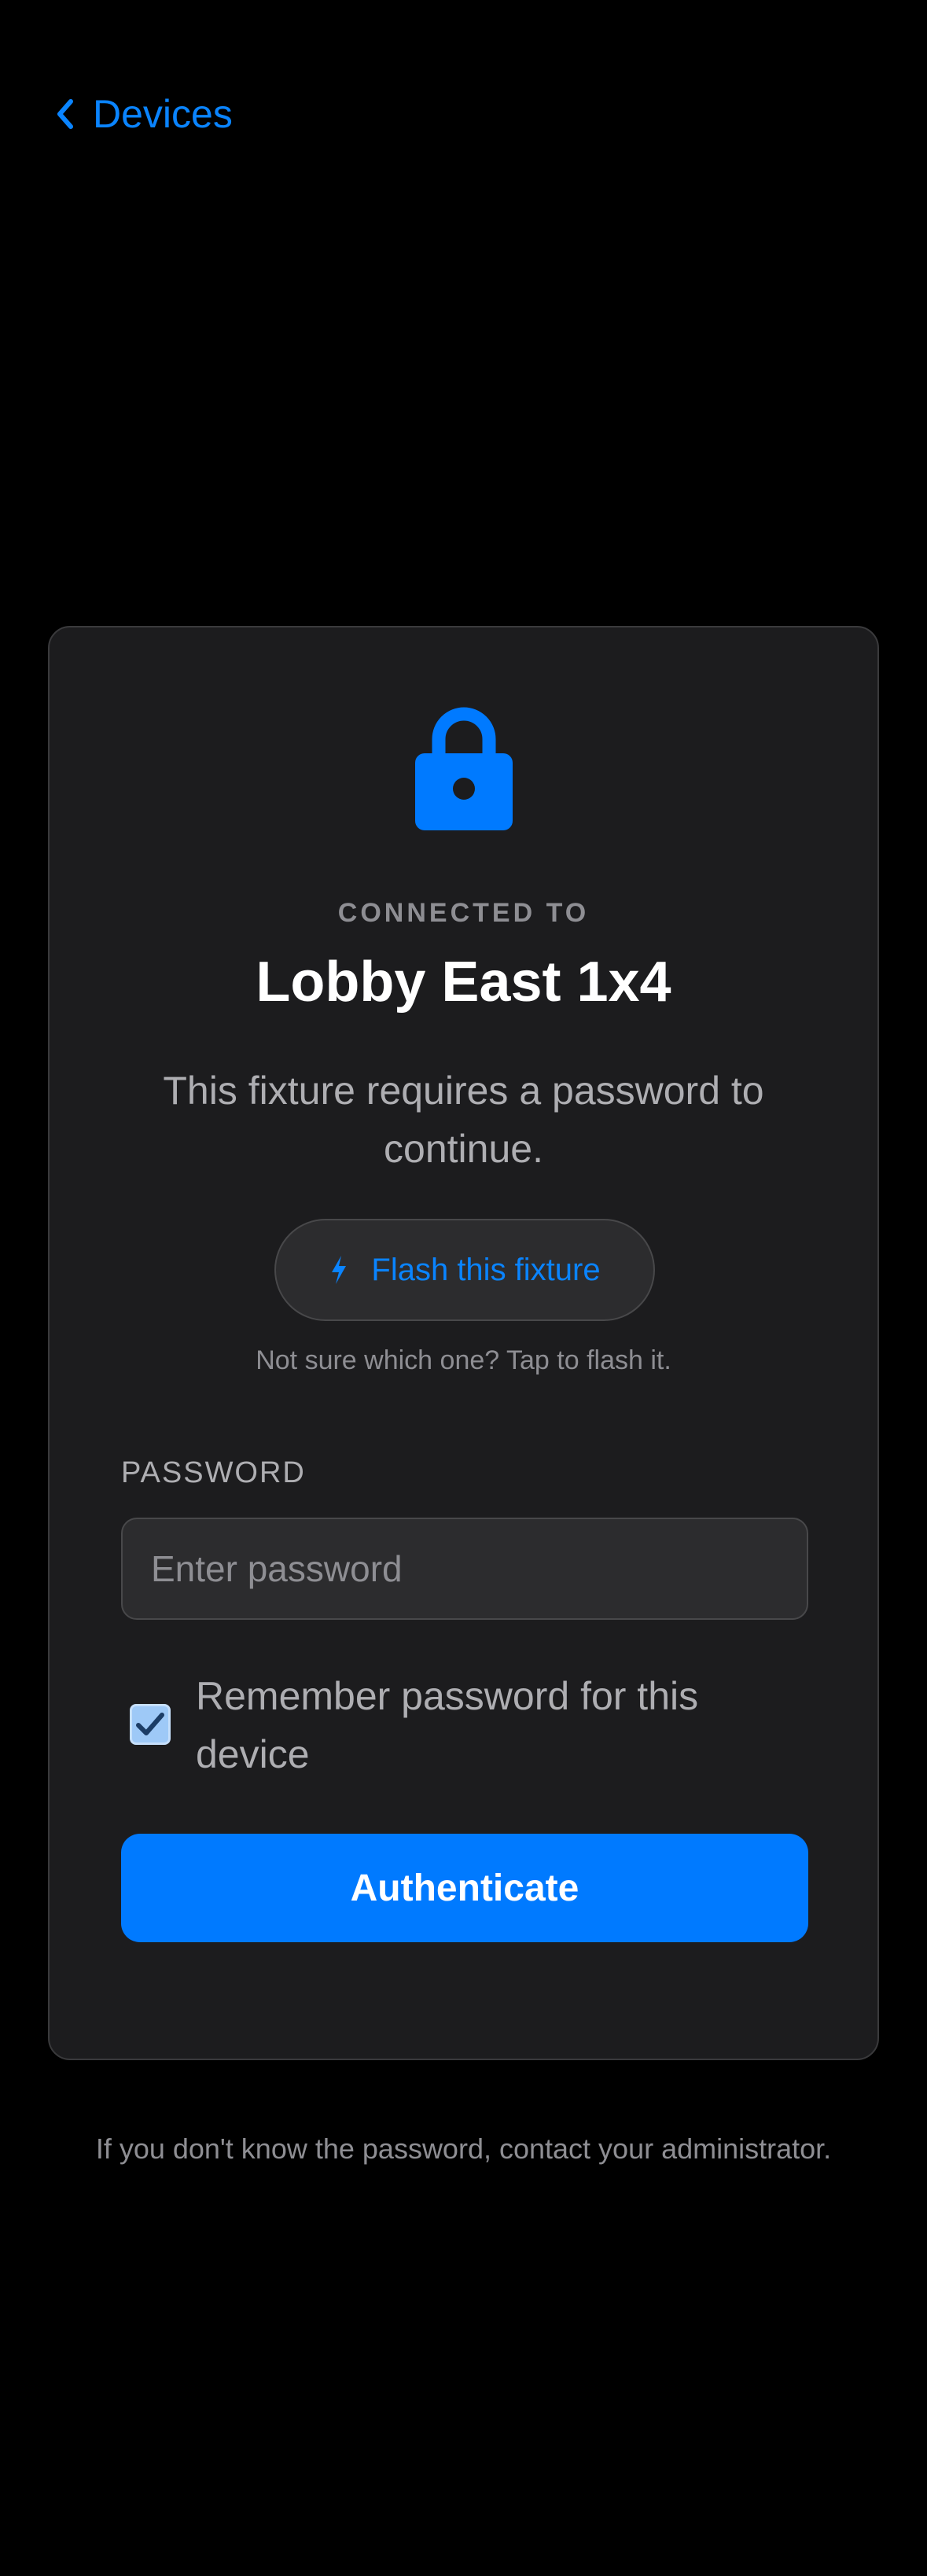  I want to click on remember-password-checkbox, so click(150, 1725).